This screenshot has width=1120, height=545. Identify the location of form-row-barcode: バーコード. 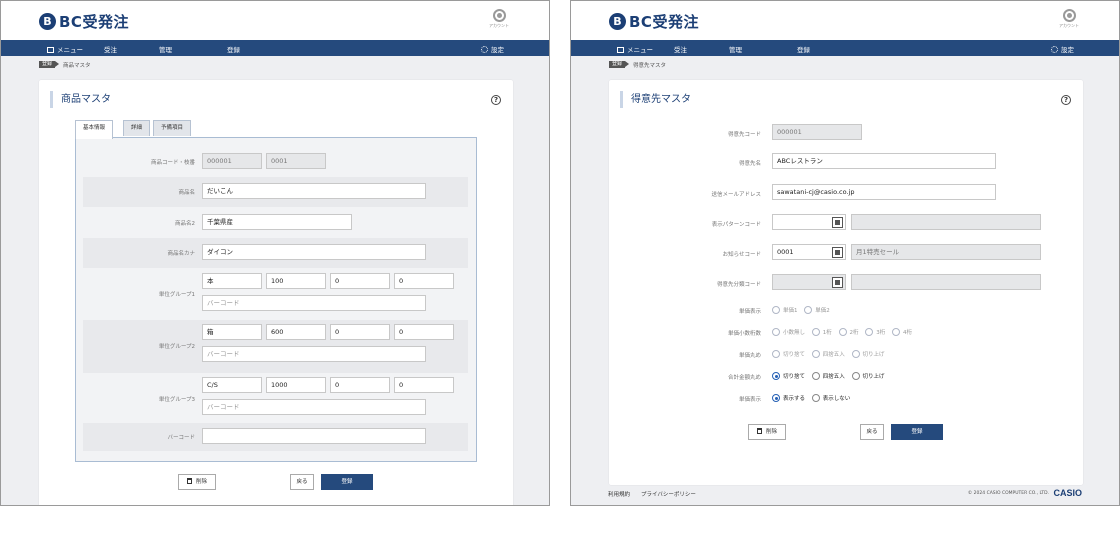
(275, 437).